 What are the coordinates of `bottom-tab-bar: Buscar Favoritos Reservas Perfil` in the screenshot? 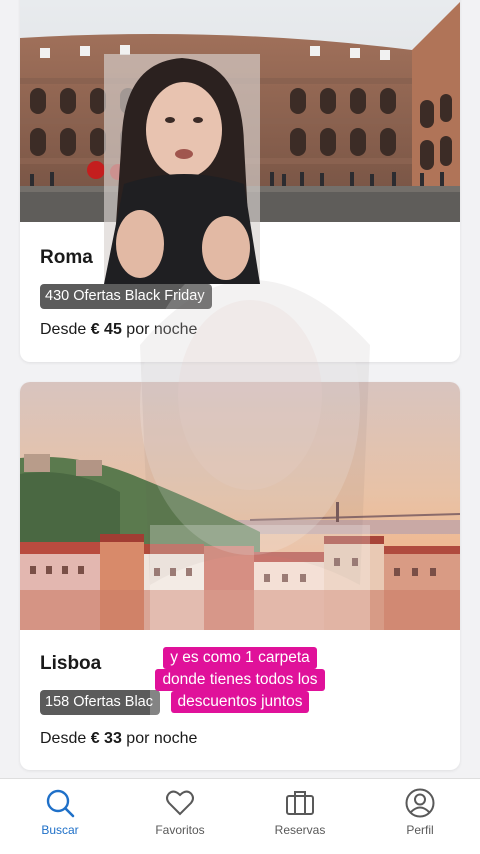 It's located at (240, 816).